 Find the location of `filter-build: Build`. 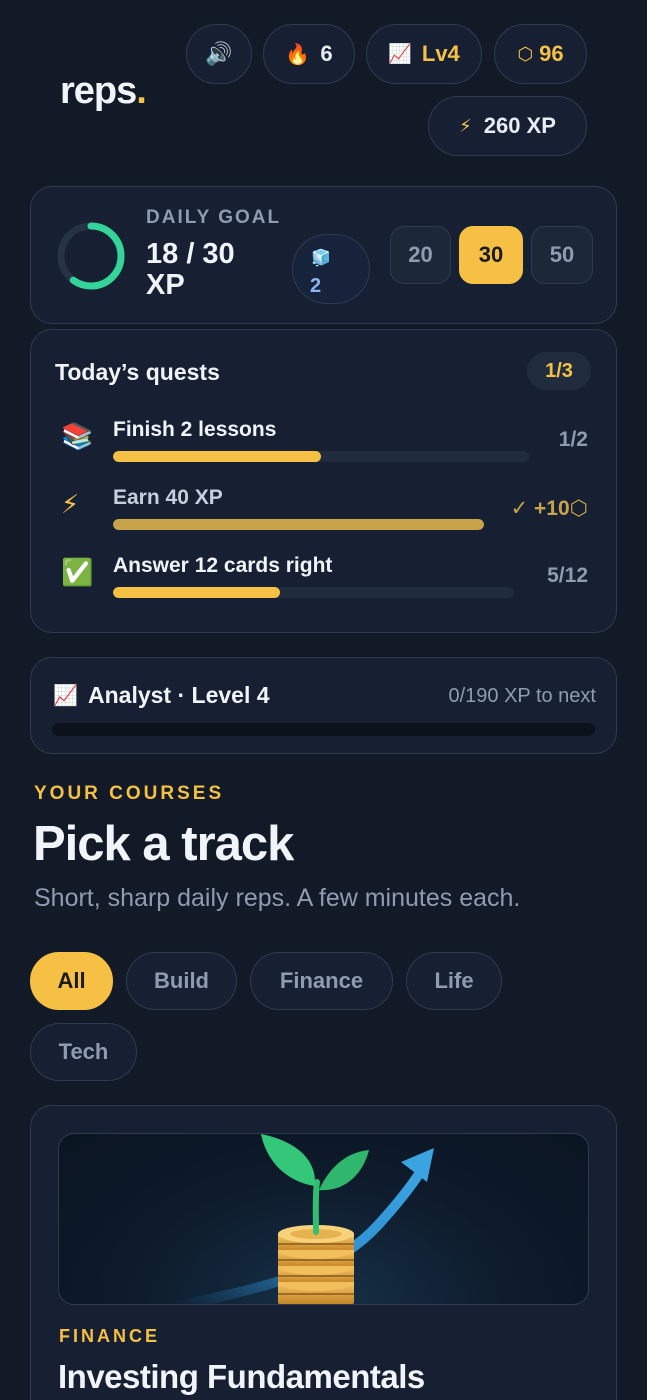

filter-build: Build is located at coordinates (181, 981).